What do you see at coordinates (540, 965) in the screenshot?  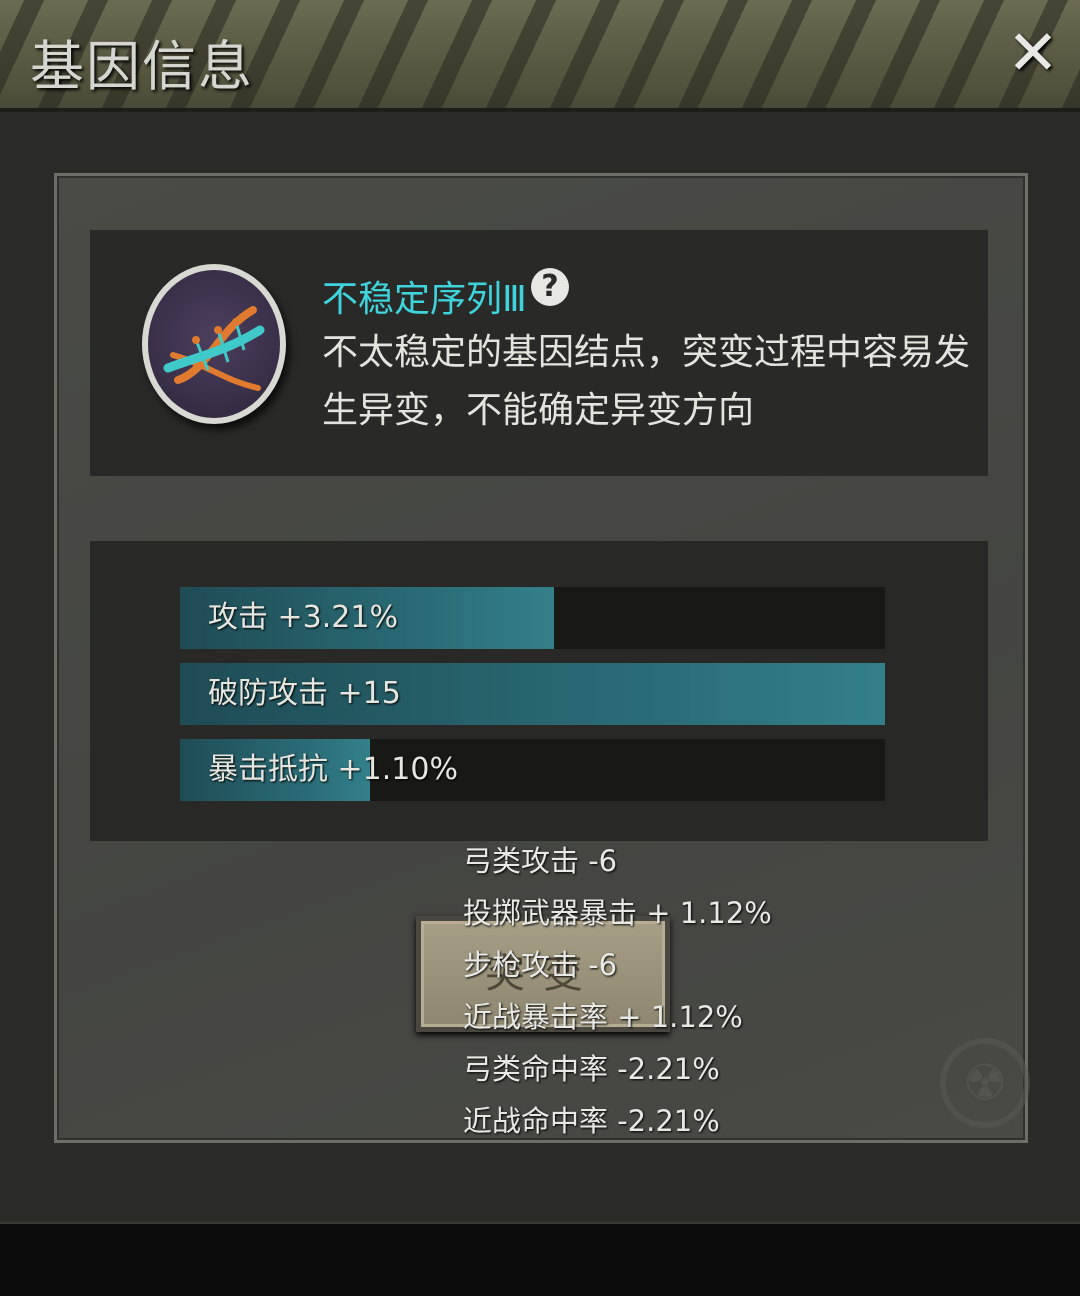 I see `effect-item: 步枪攻击 -6` at bounding box center [540, 965].